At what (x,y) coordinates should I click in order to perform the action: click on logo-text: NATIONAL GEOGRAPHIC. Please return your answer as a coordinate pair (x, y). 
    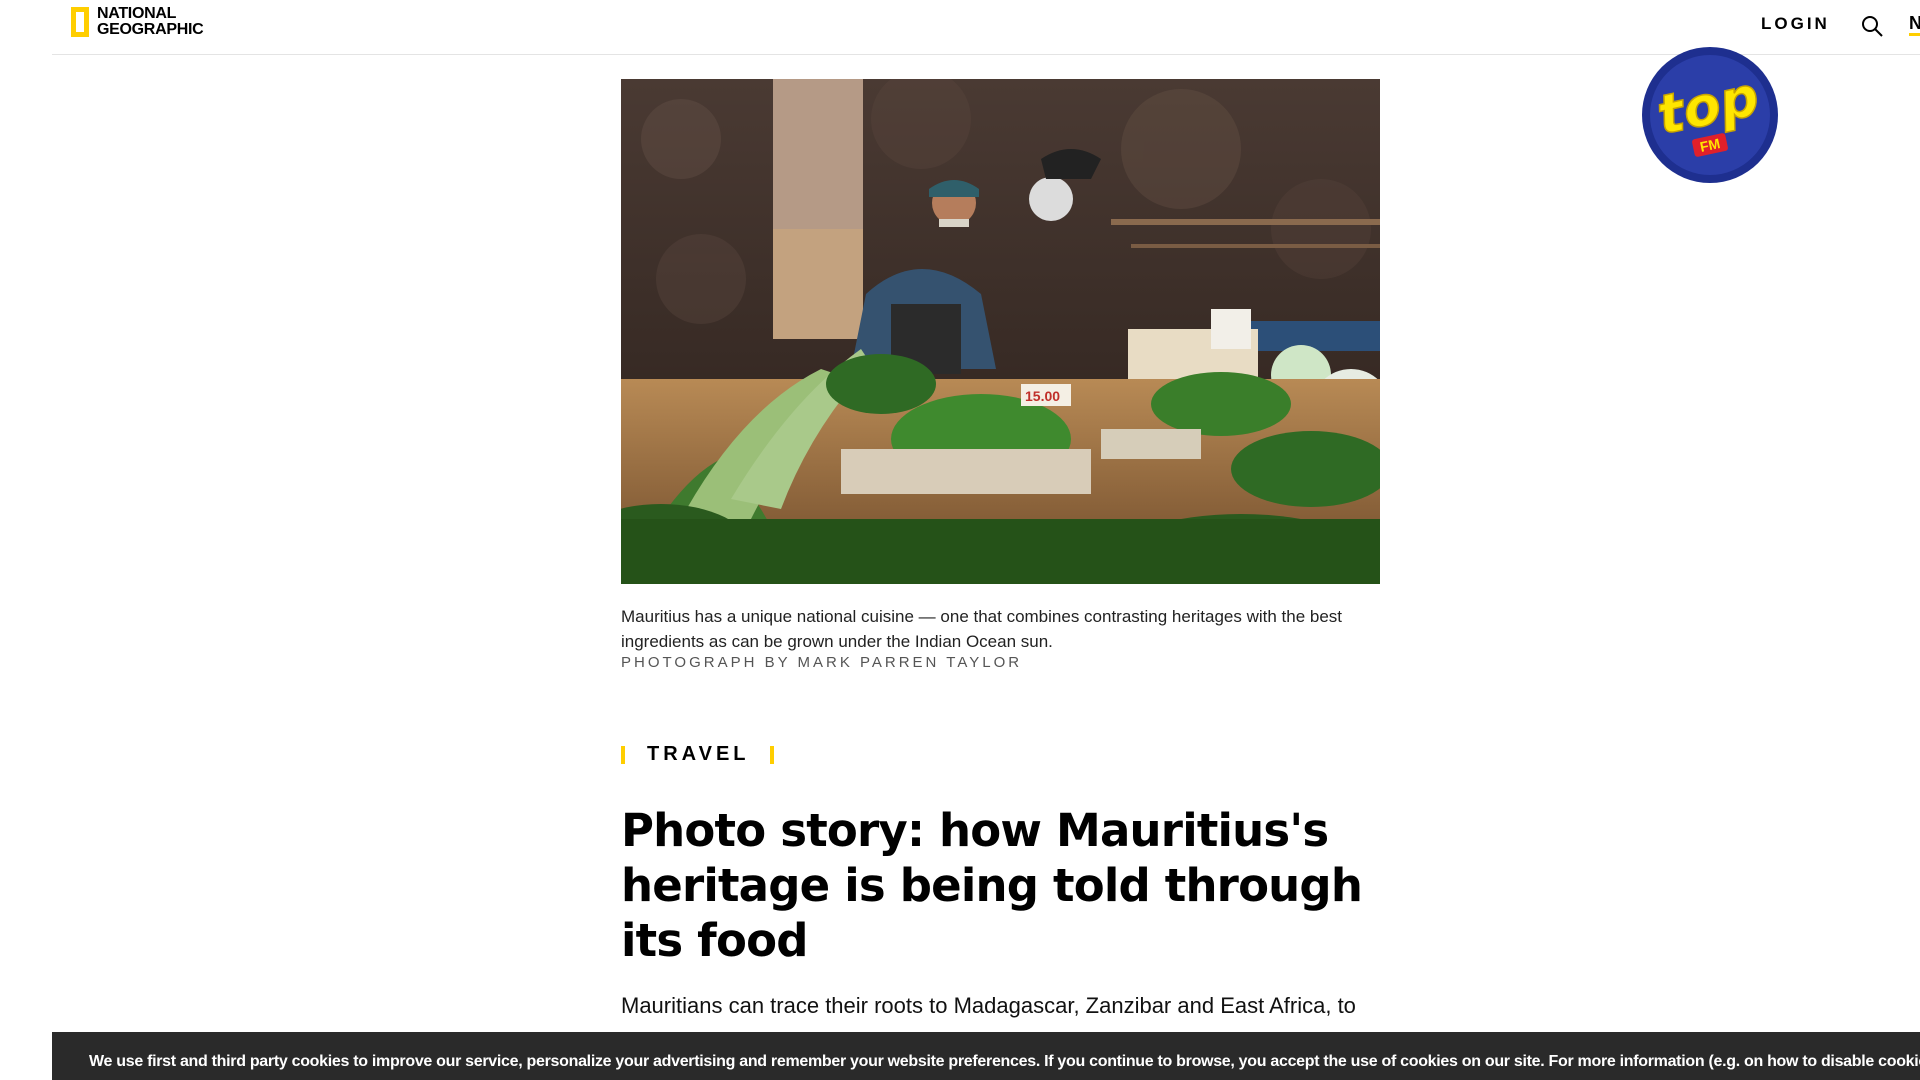
    Looking at the image, I should click on (150, 21).